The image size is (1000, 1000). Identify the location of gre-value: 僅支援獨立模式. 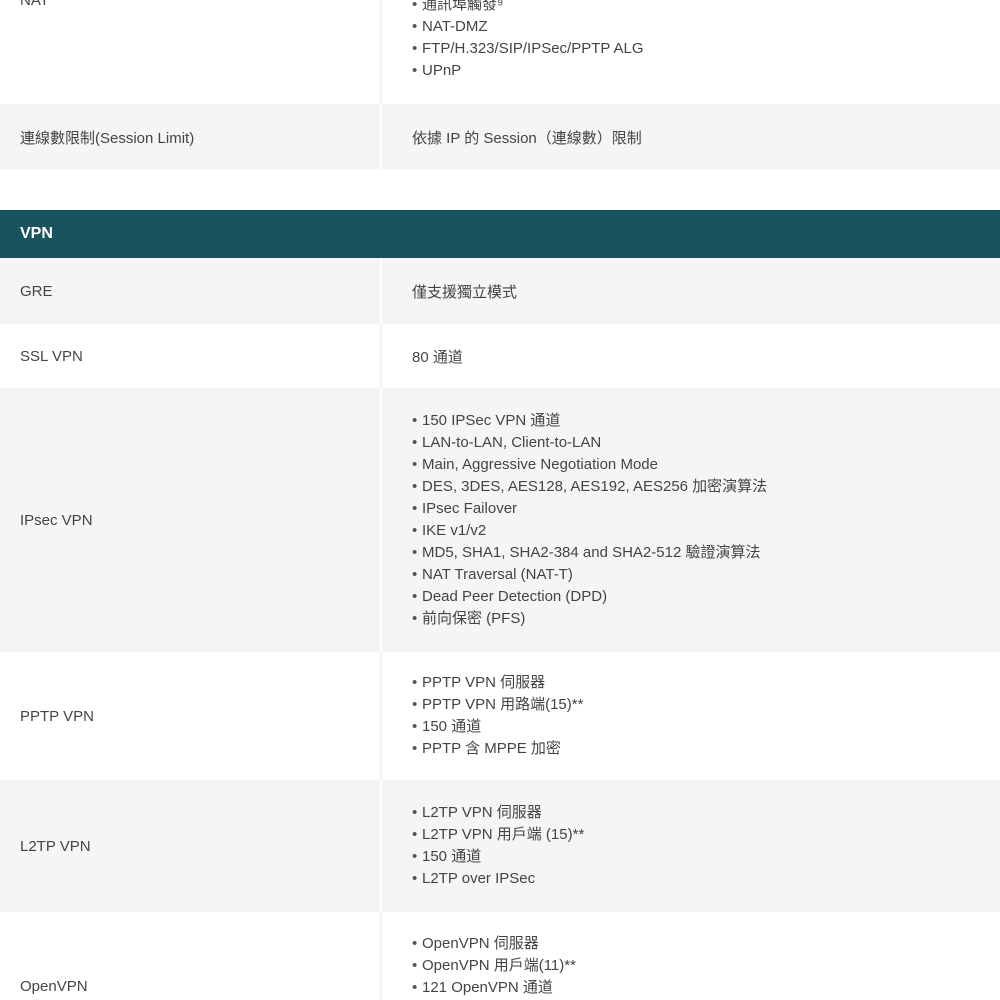
(690, 291).